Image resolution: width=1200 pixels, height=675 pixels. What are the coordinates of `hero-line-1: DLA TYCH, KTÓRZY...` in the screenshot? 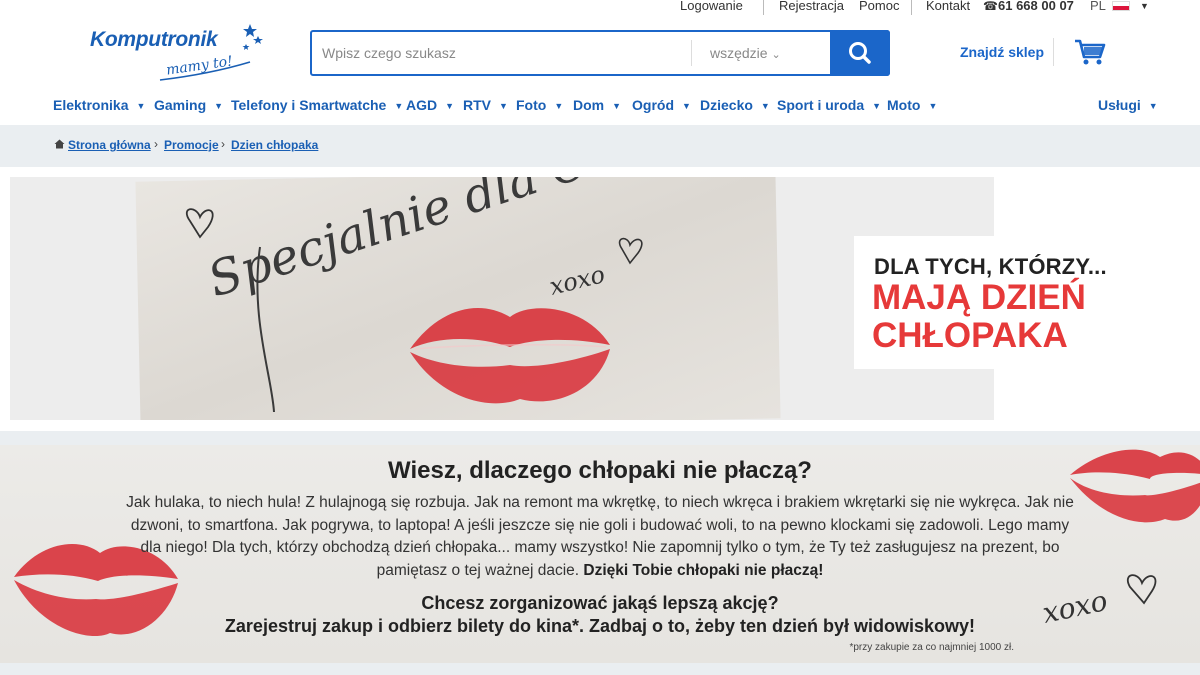 It's located at (990, 266).